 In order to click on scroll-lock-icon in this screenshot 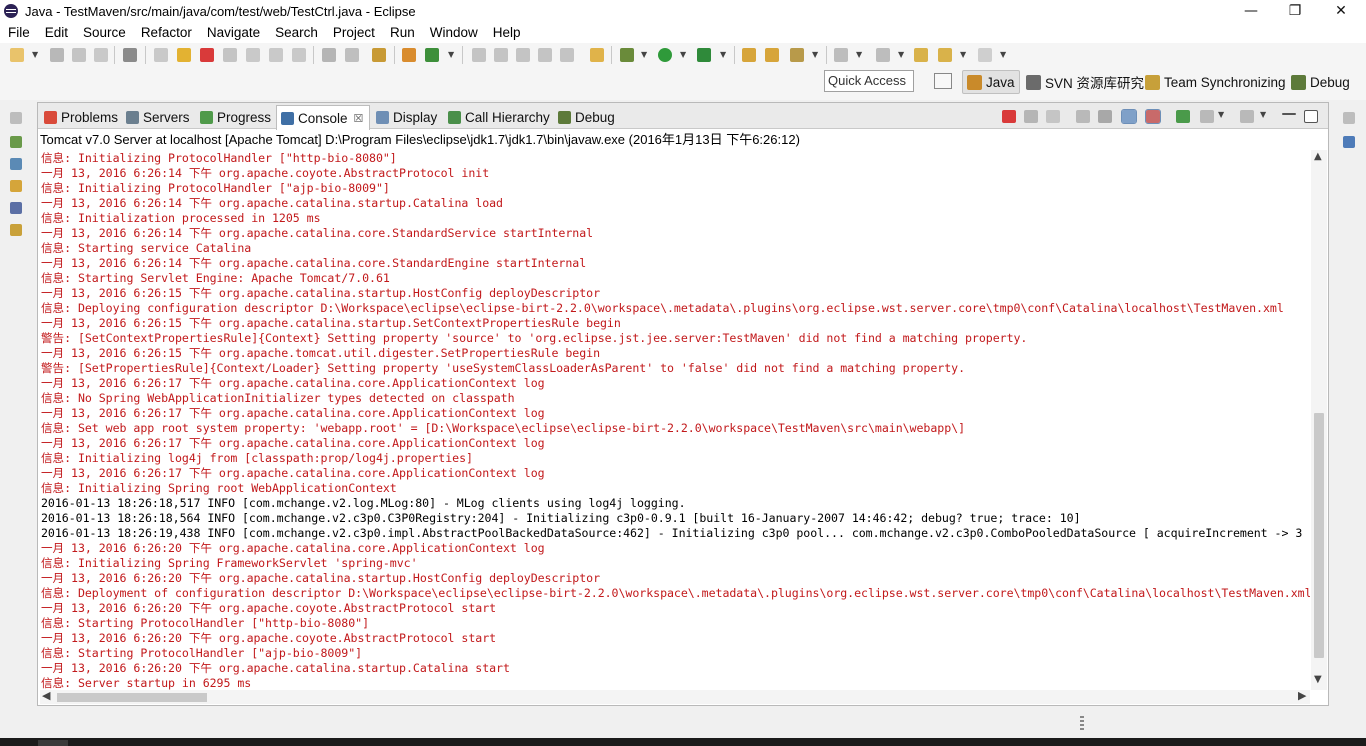, I will do `click(1105, 116)`.